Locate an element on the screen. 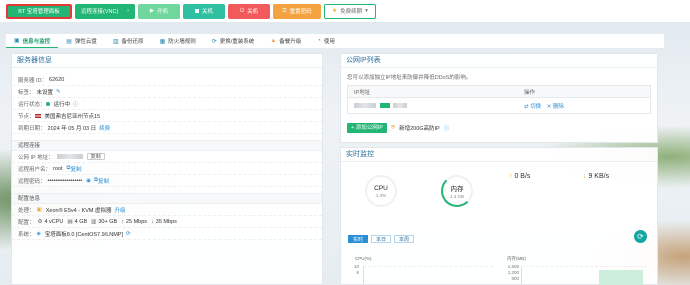  memory-gauge-value: 1.4 GB is located at coordinates (456, 196).